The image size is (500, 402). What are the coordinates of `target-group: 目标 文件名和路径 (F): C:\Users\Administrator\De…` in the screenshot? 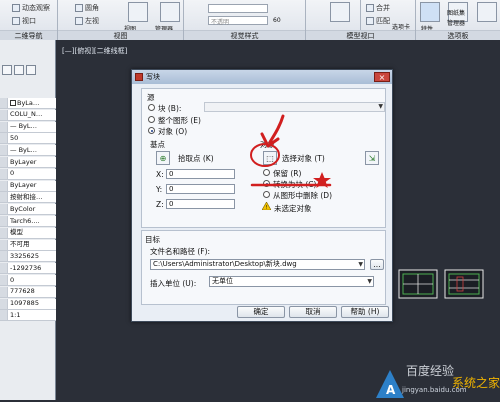 It's located at (263, 267).